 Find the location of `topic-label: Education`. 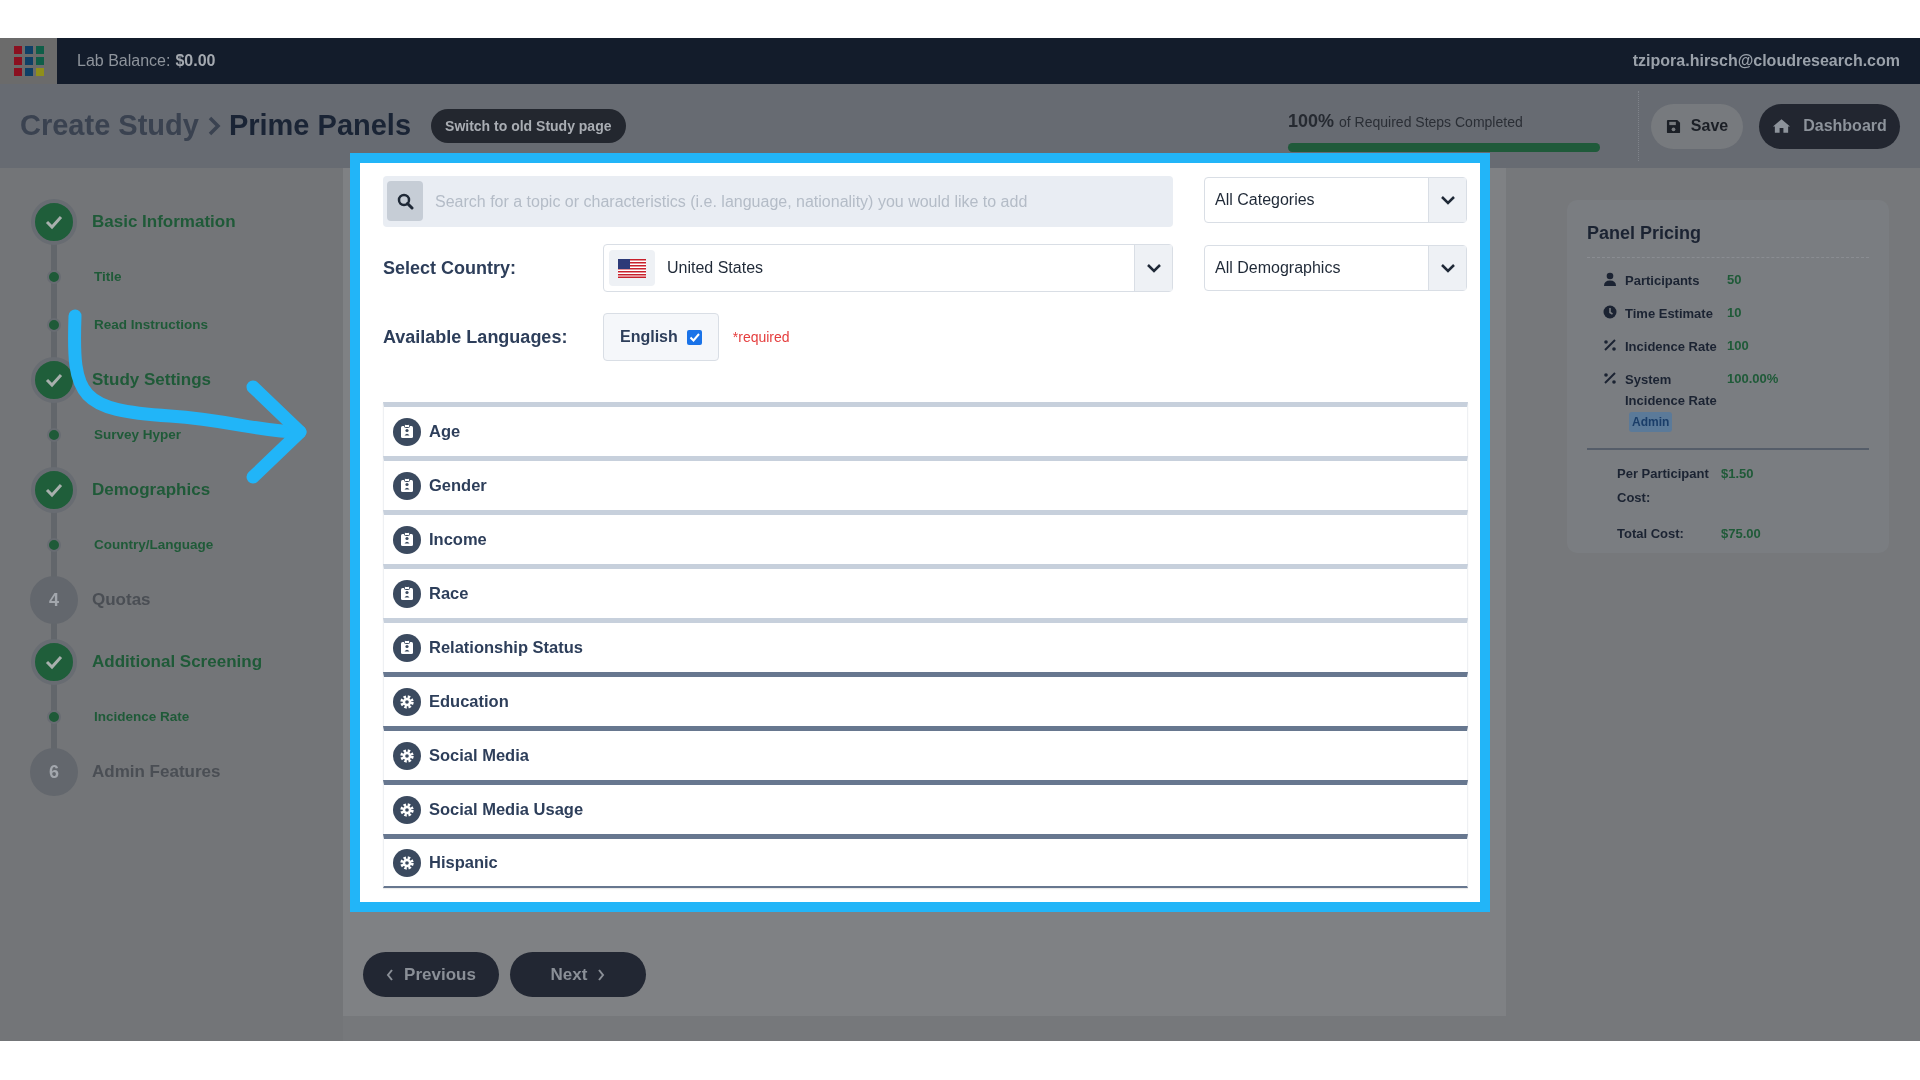

topic-label: Education is located at coordinates (469, 702).